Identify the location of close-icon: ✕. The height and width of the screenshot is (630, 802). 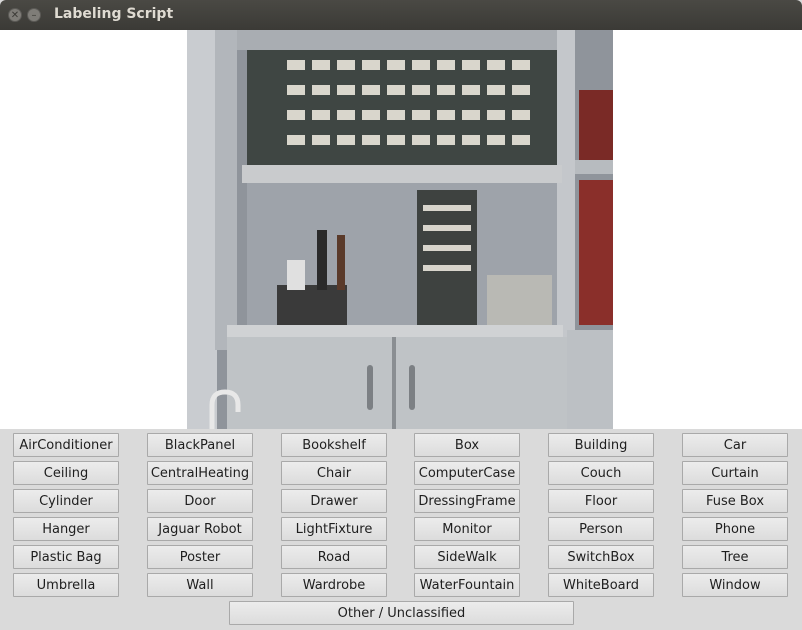
(15, 15).